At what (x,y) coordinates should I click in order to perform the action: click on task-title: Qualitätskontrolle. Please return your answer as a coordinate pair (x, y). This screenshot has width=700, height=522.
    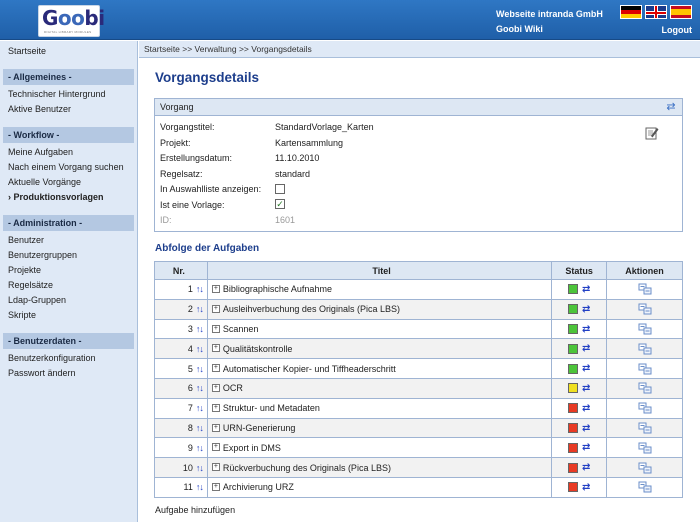
    Looking at the image, I should click on (258, 349).